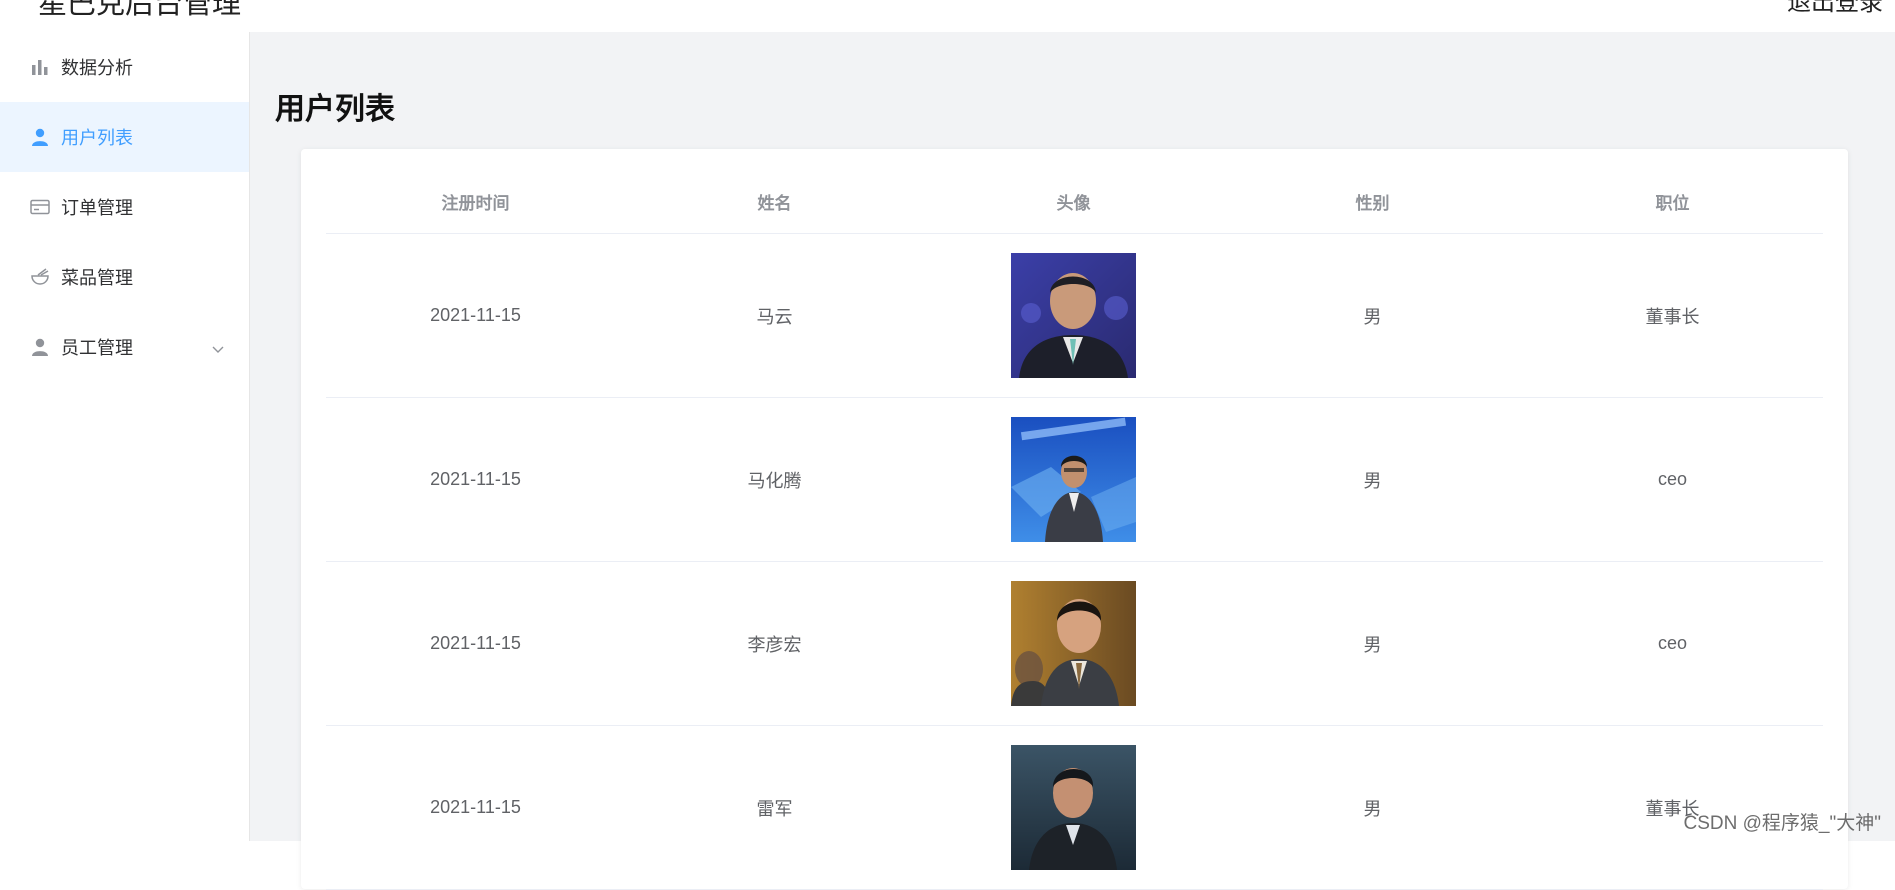 This screenshot has height=890, width=1895. I want to click on sidebar-item-data-analysis: 数据分析, so click(124, 67).